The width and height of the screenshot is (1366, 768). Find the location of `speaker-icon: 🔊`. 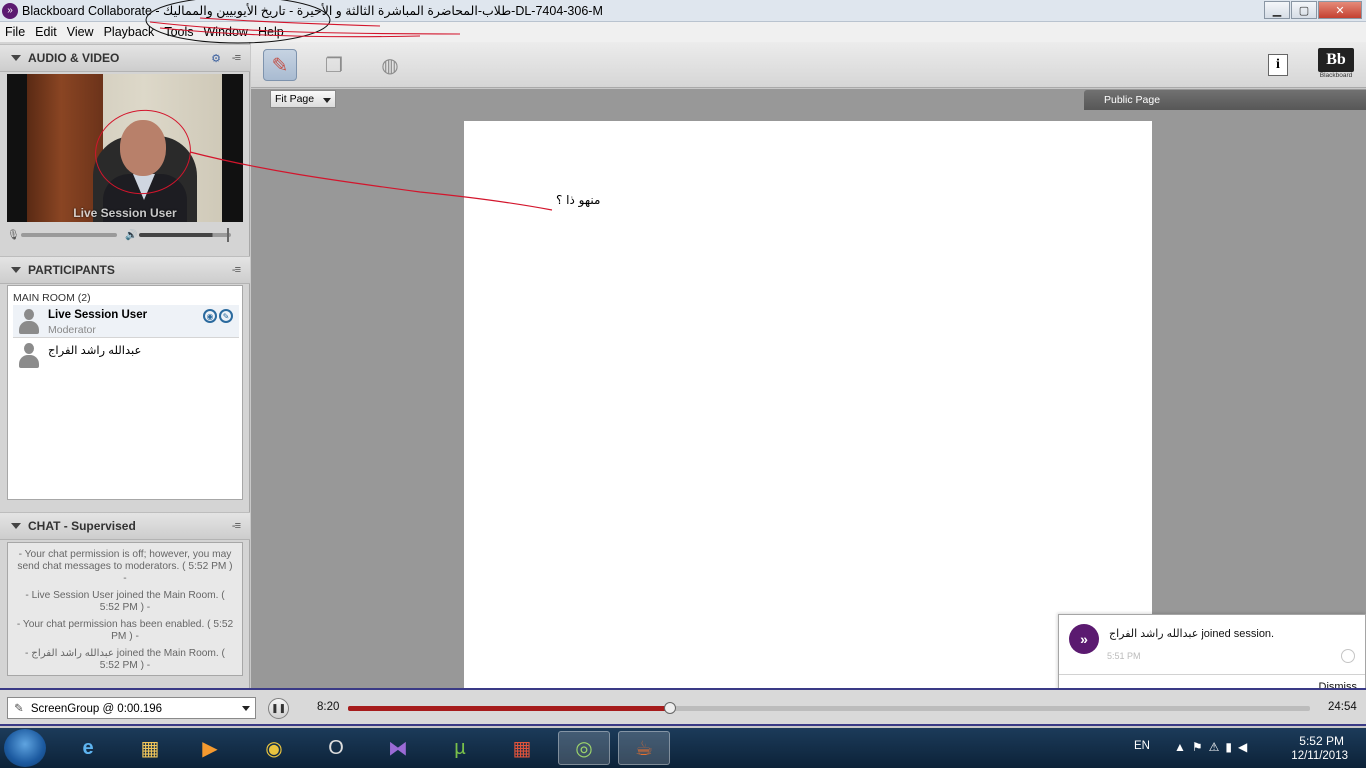

speaker-icon: 🔊 is located at coordinates (131, 235).